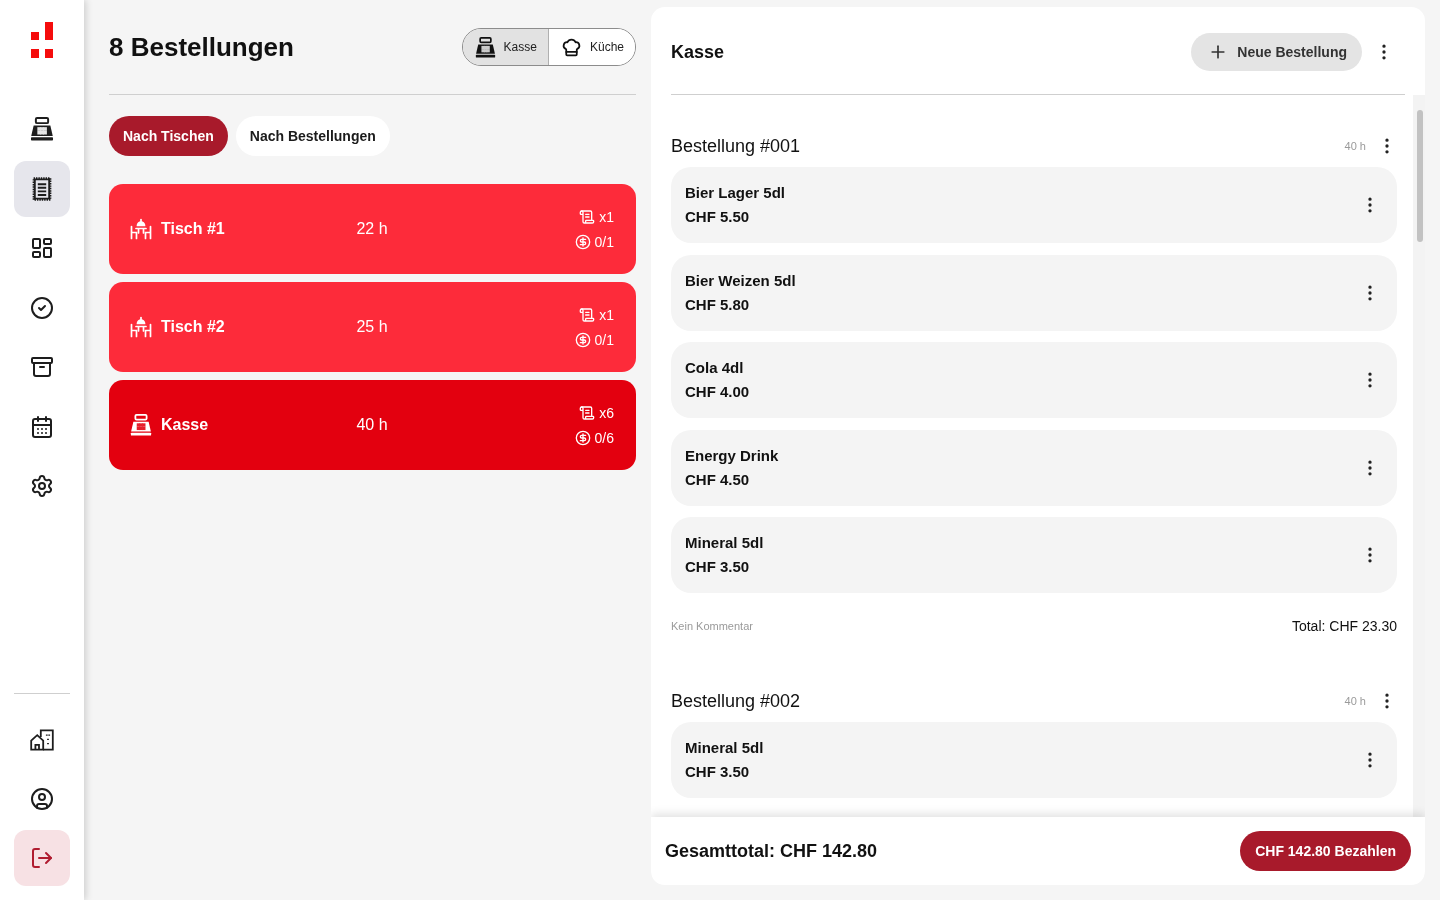 The image size is (1440, 900). What do you see at coordinates (1034, 380) in the screenshot?
I see `order-item-card: Cola 4dl CHF 4.00` at bounding box center [1034, 380].